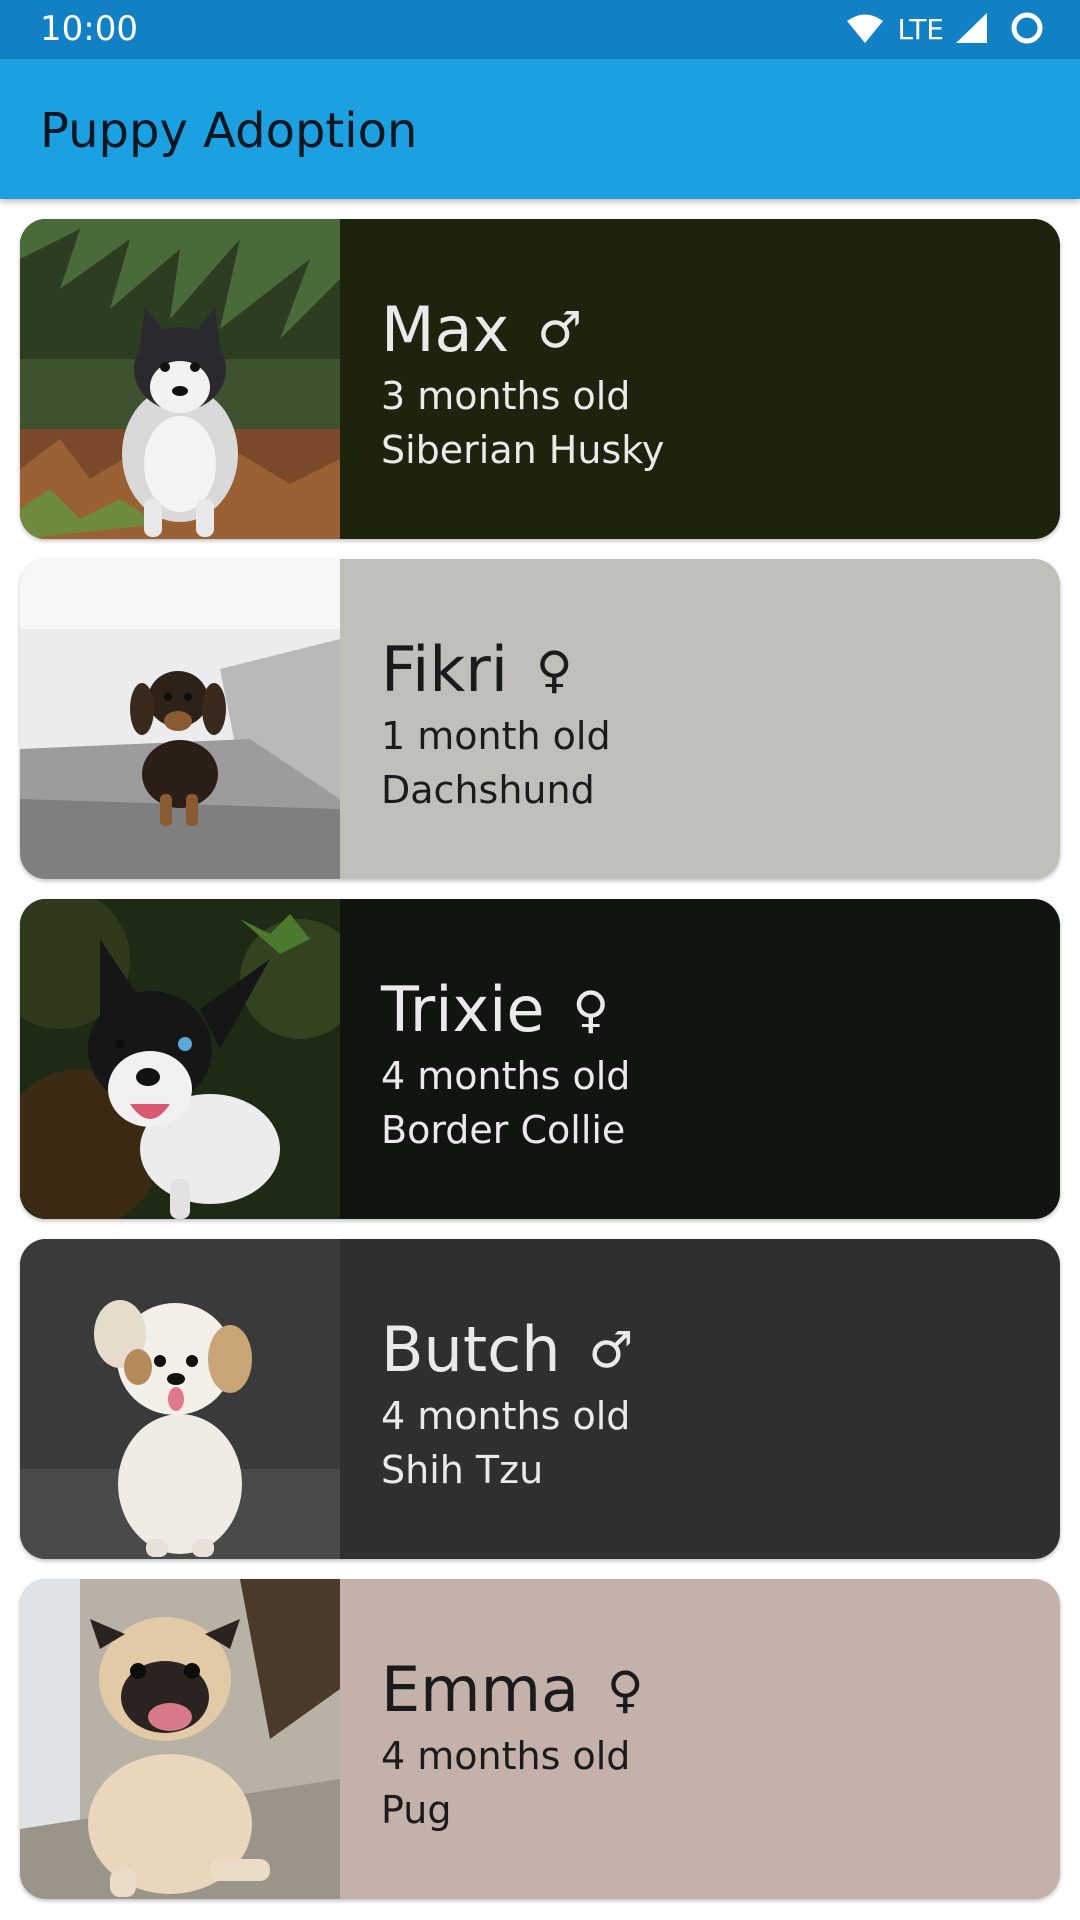 This screenshot has width=1080, height=1920. I want to click on app-title: Puppy Adoption, so click(229, 131).